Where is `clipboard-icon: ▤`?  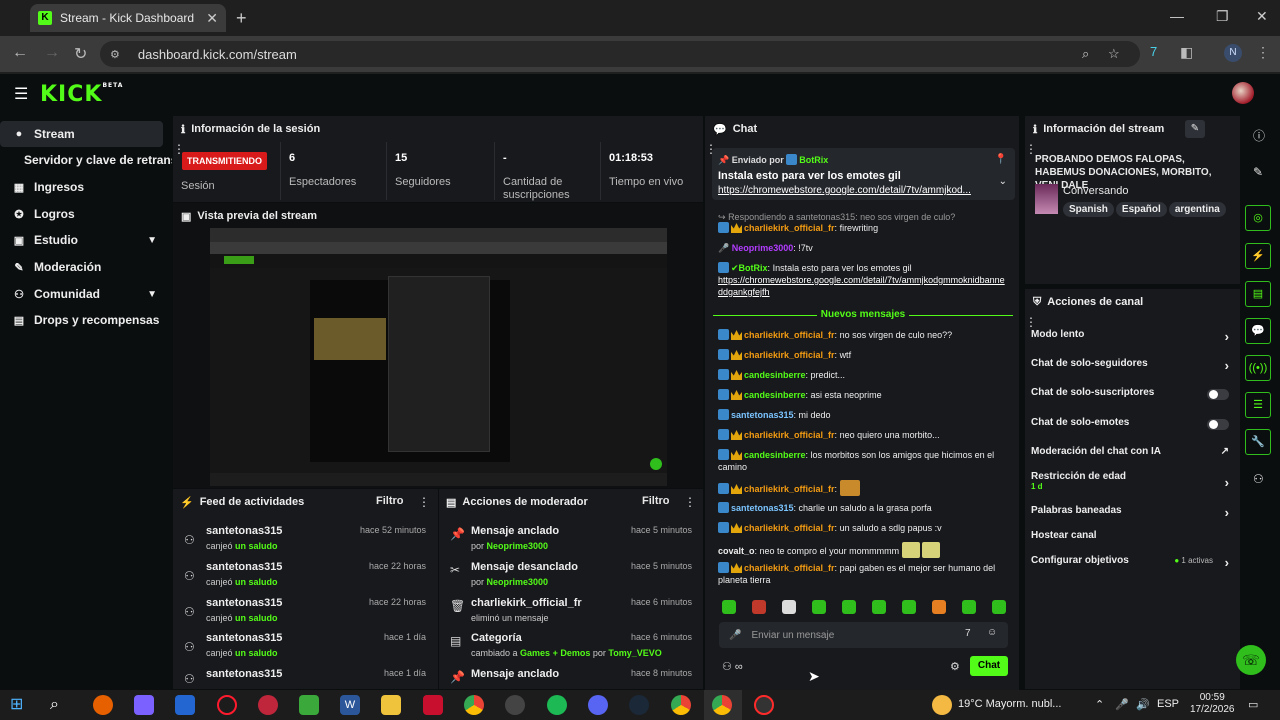 clipboard-icon: ▤ is located at coordinates (1258, 294).